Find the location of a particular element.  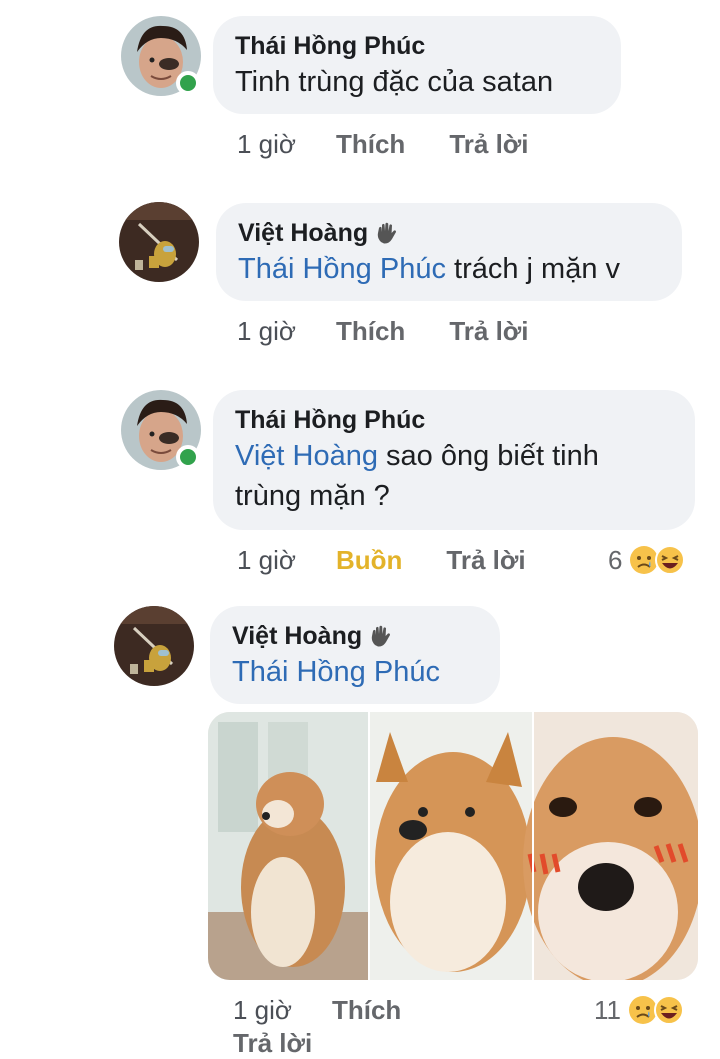

reaction-count: 11 is located at coordinates (607, 1009).